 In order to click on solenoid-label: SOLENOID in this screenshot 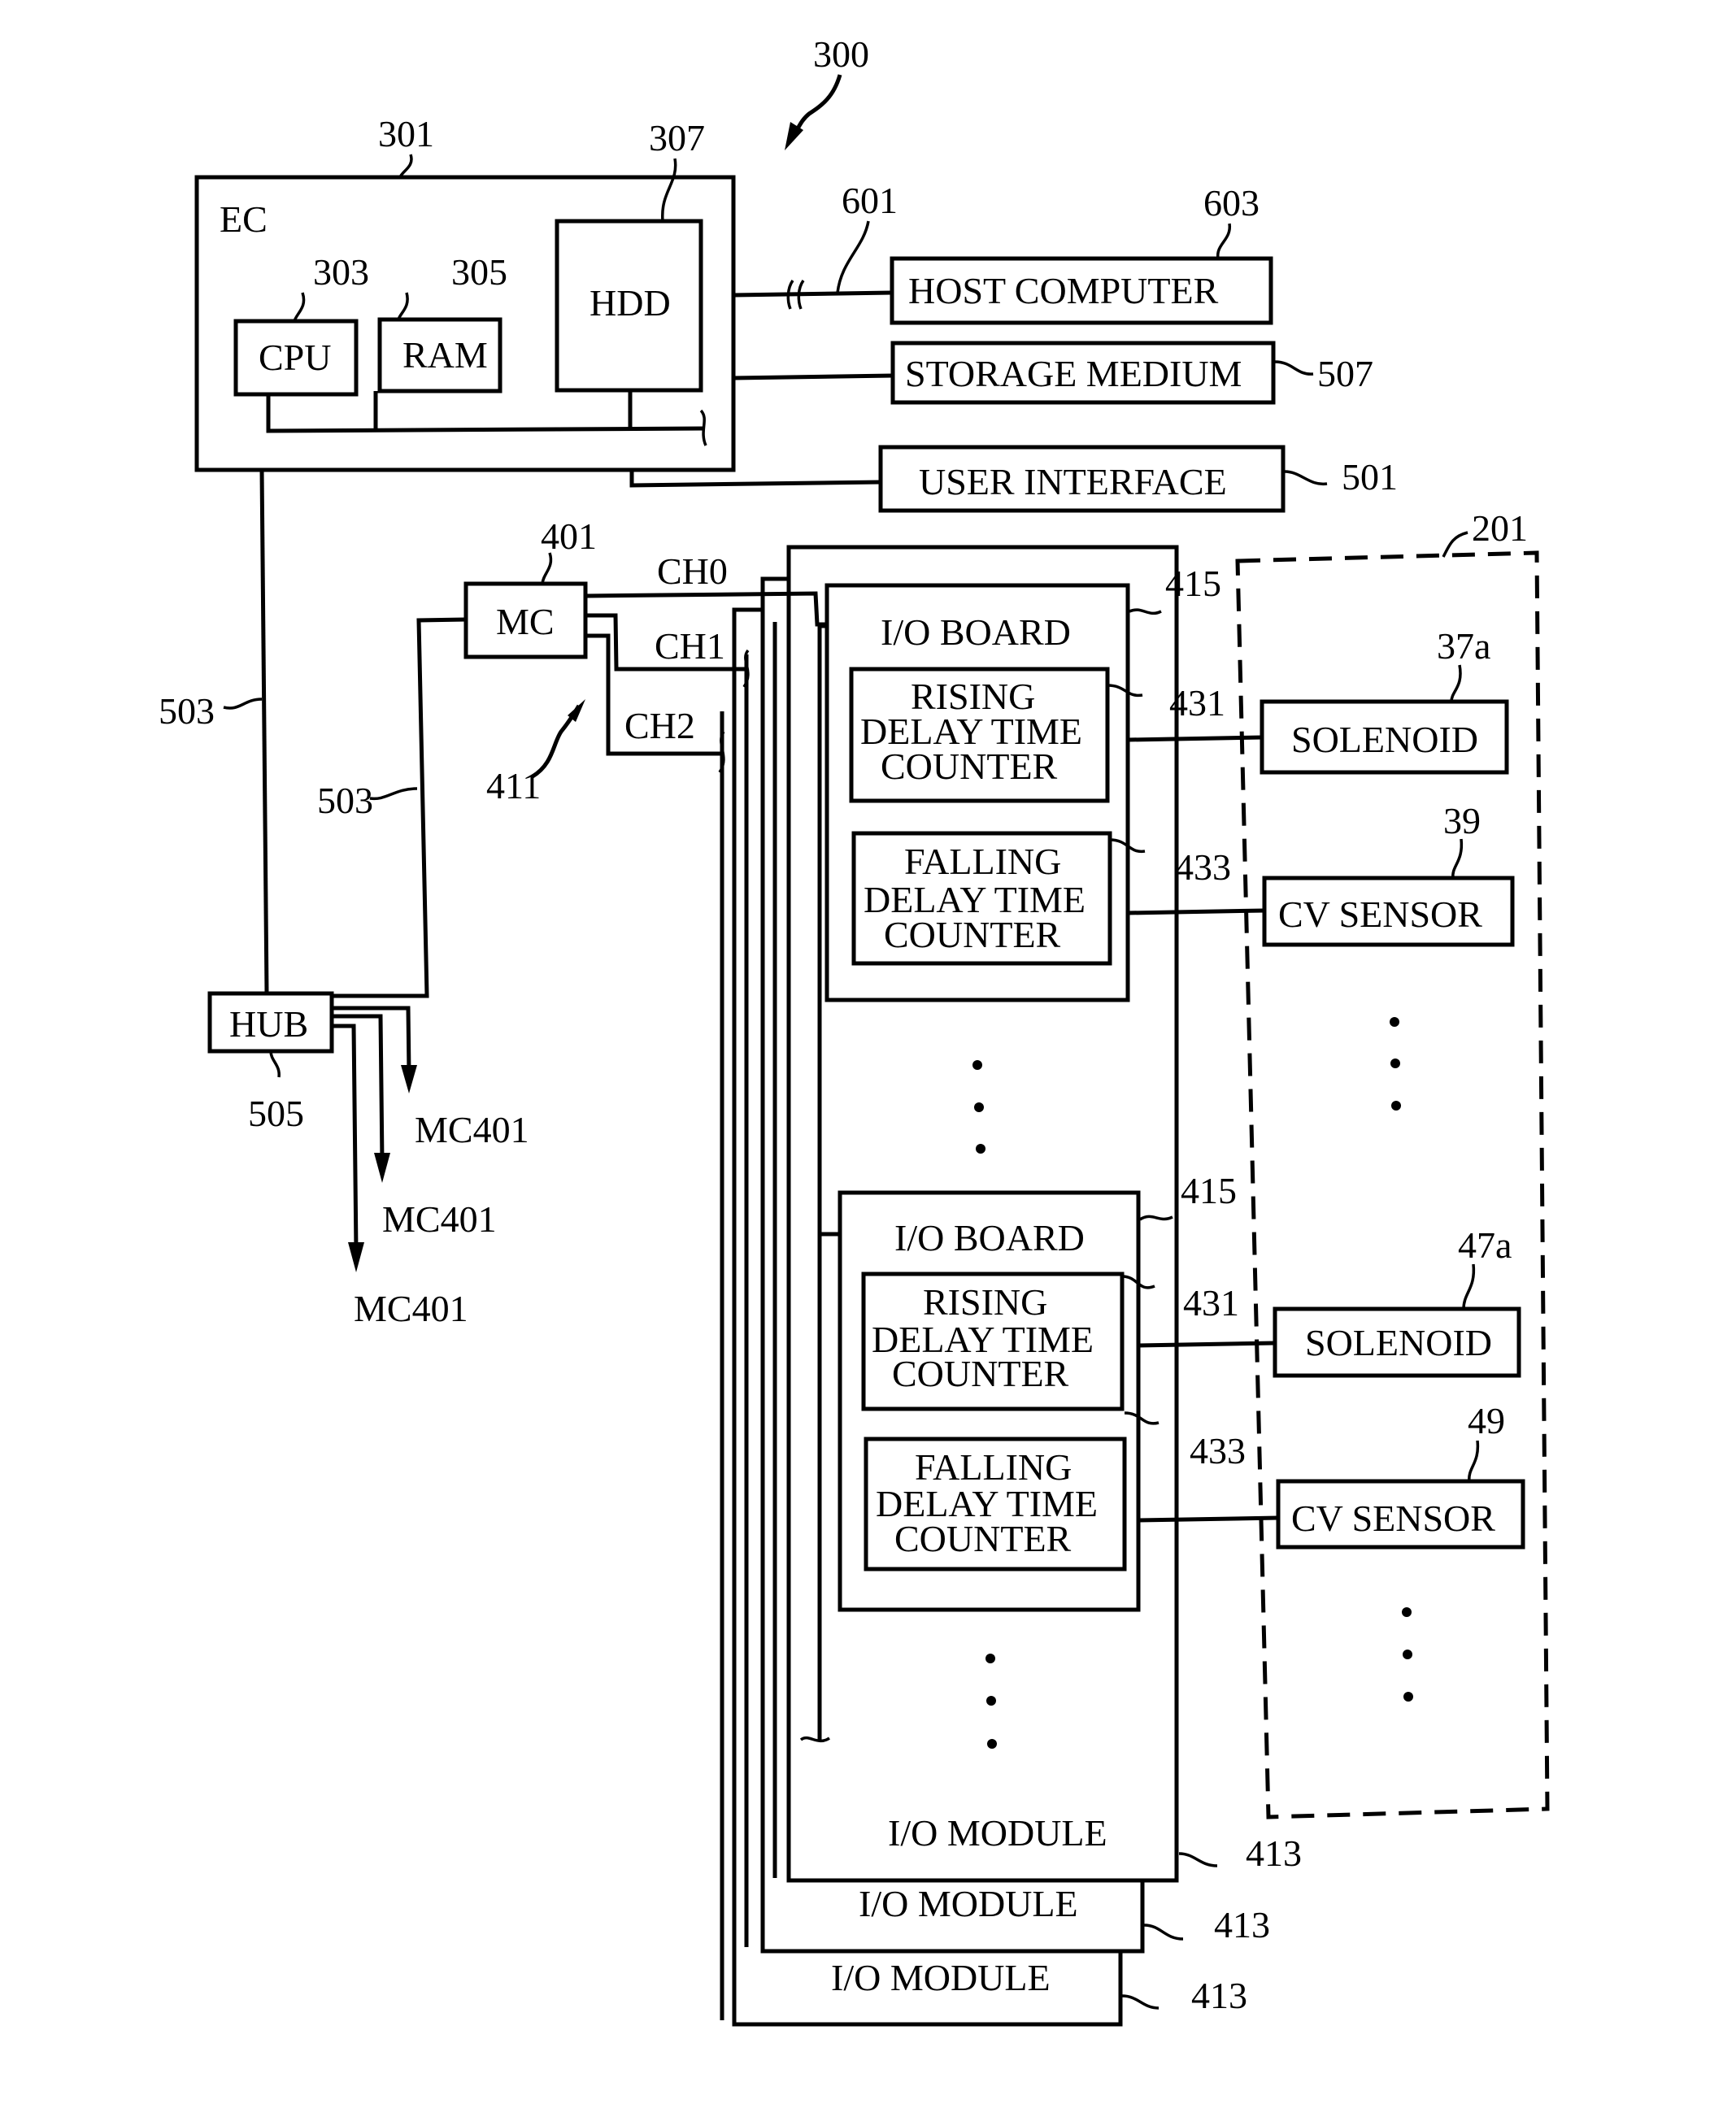, I will do `click(1398, 1342)`.